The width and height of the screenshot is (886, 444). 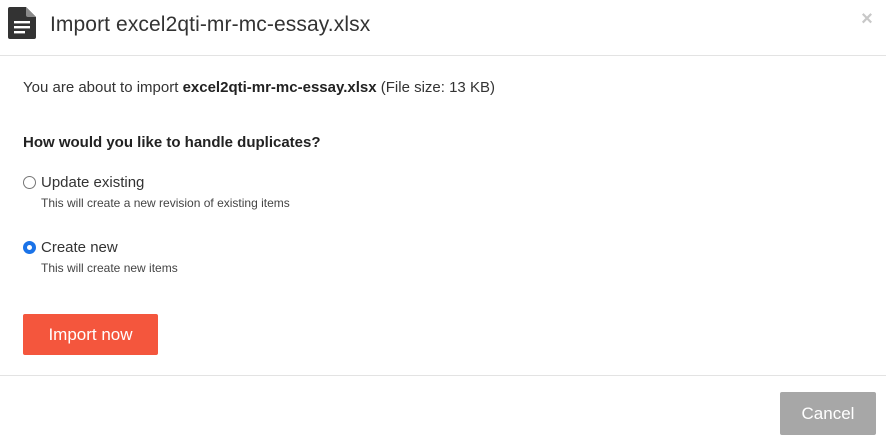 I want to click on option-create-new: Create new This will create new items, so click(x=100, y=257).